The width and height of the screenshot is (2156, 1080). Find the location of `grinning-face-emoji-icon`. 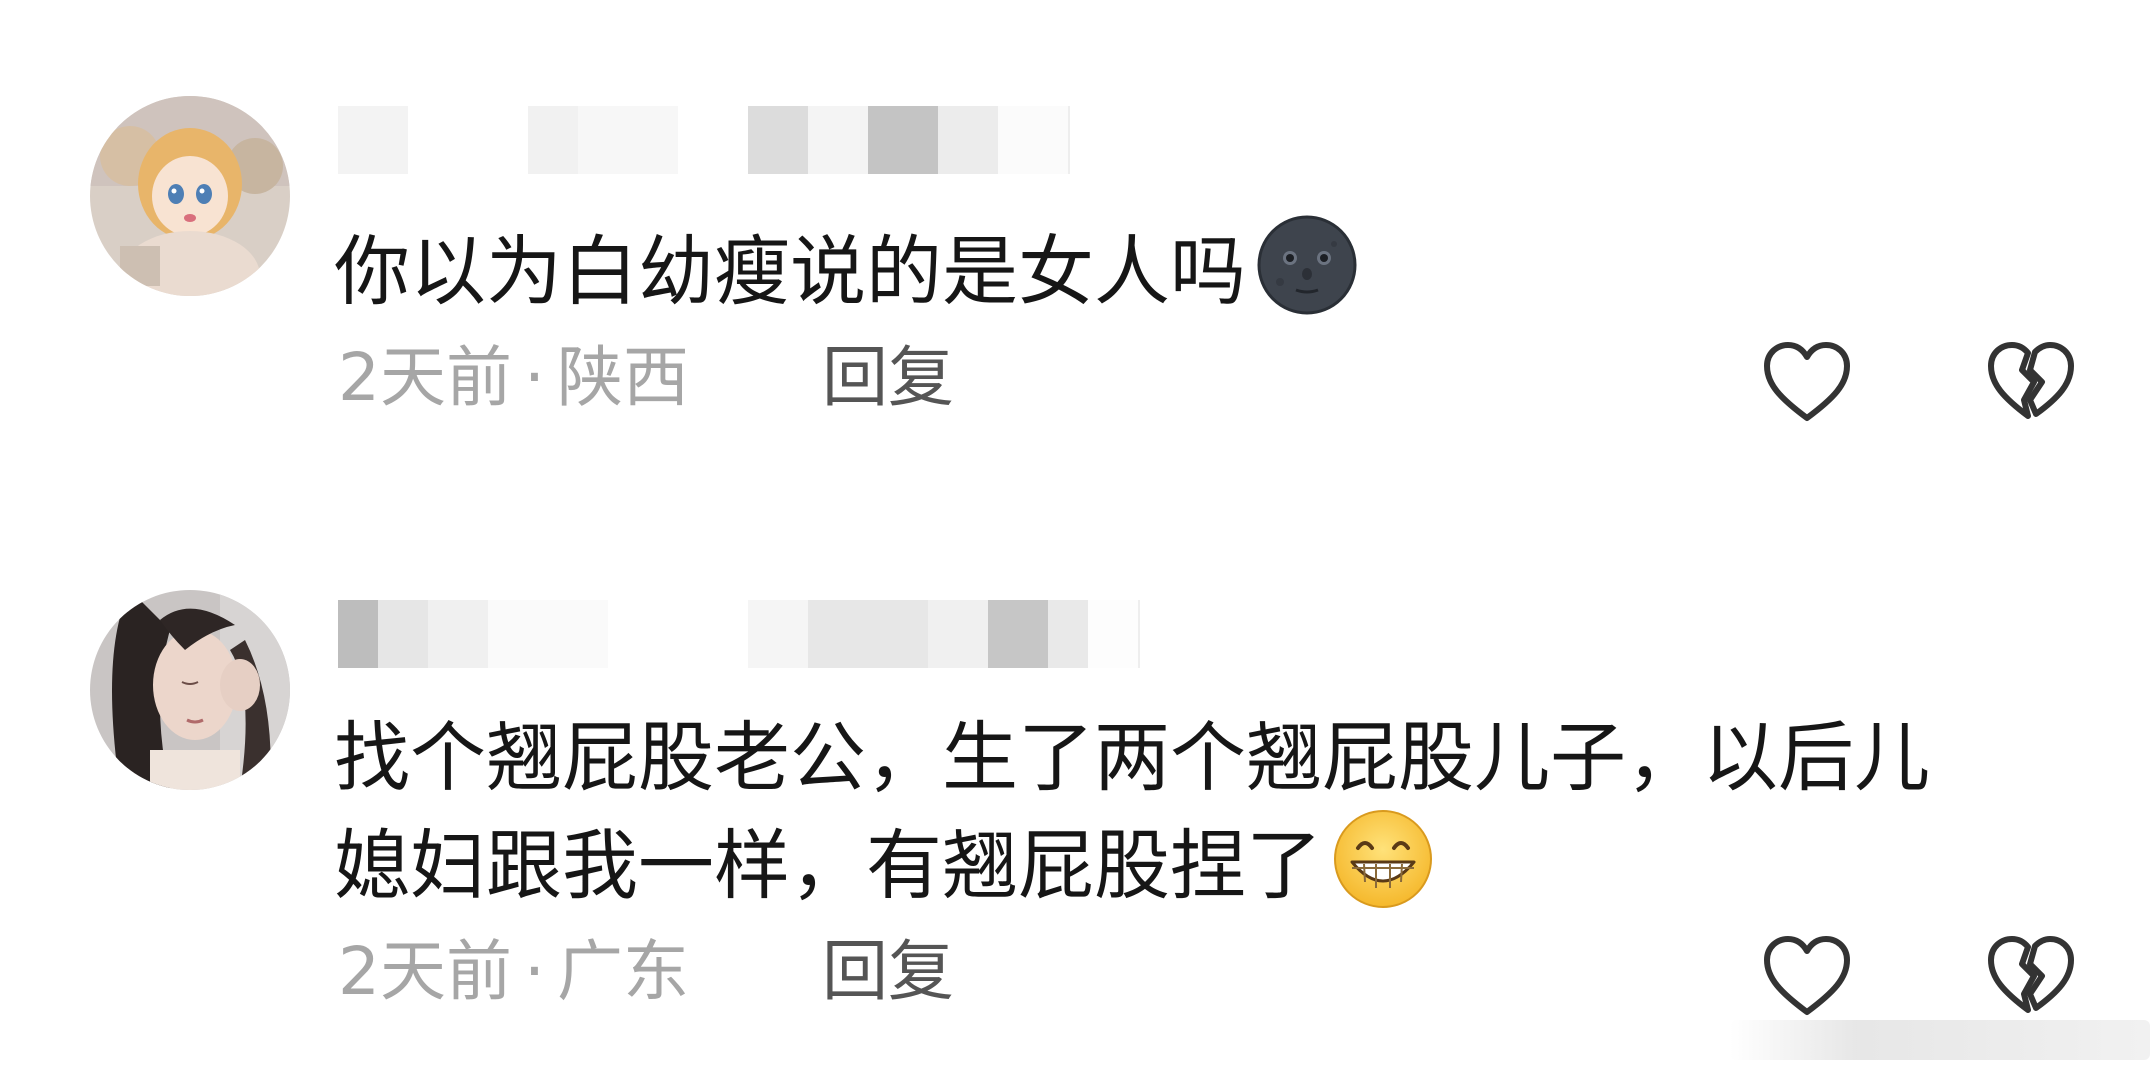

grinning-face-emoji-icon is located at coordinates (1383, 859).